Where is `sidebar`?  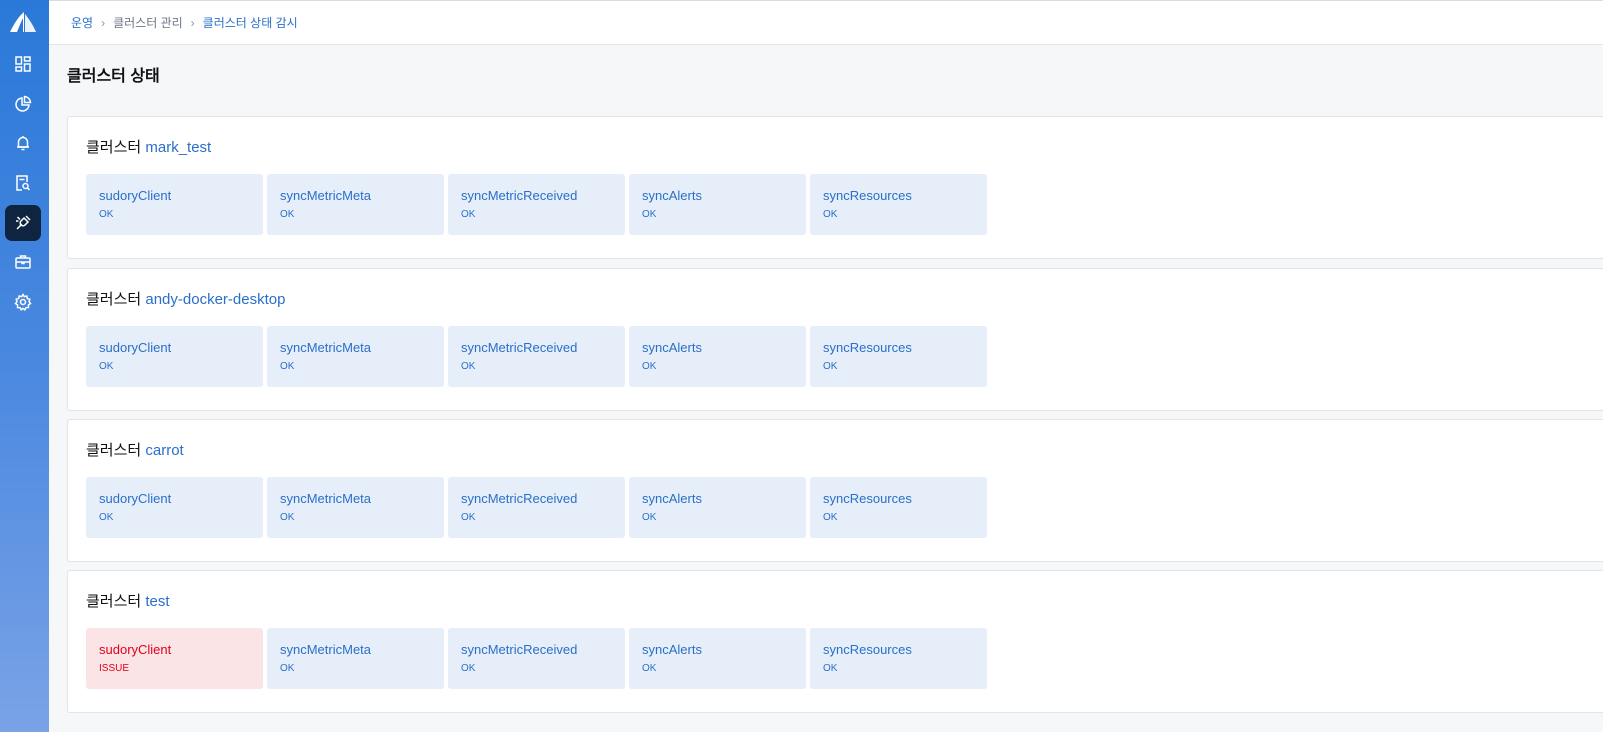 sidebar is located at coordinates (24, 366).